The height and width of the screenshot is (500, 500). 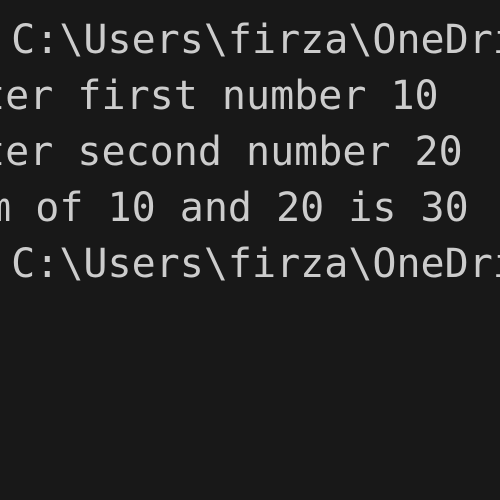 What do you see at coordinates (234, 208) in the screenshot?
I see `terminal-line-output: um of 10 and 20 is 30` at bounding box center [234, 208].